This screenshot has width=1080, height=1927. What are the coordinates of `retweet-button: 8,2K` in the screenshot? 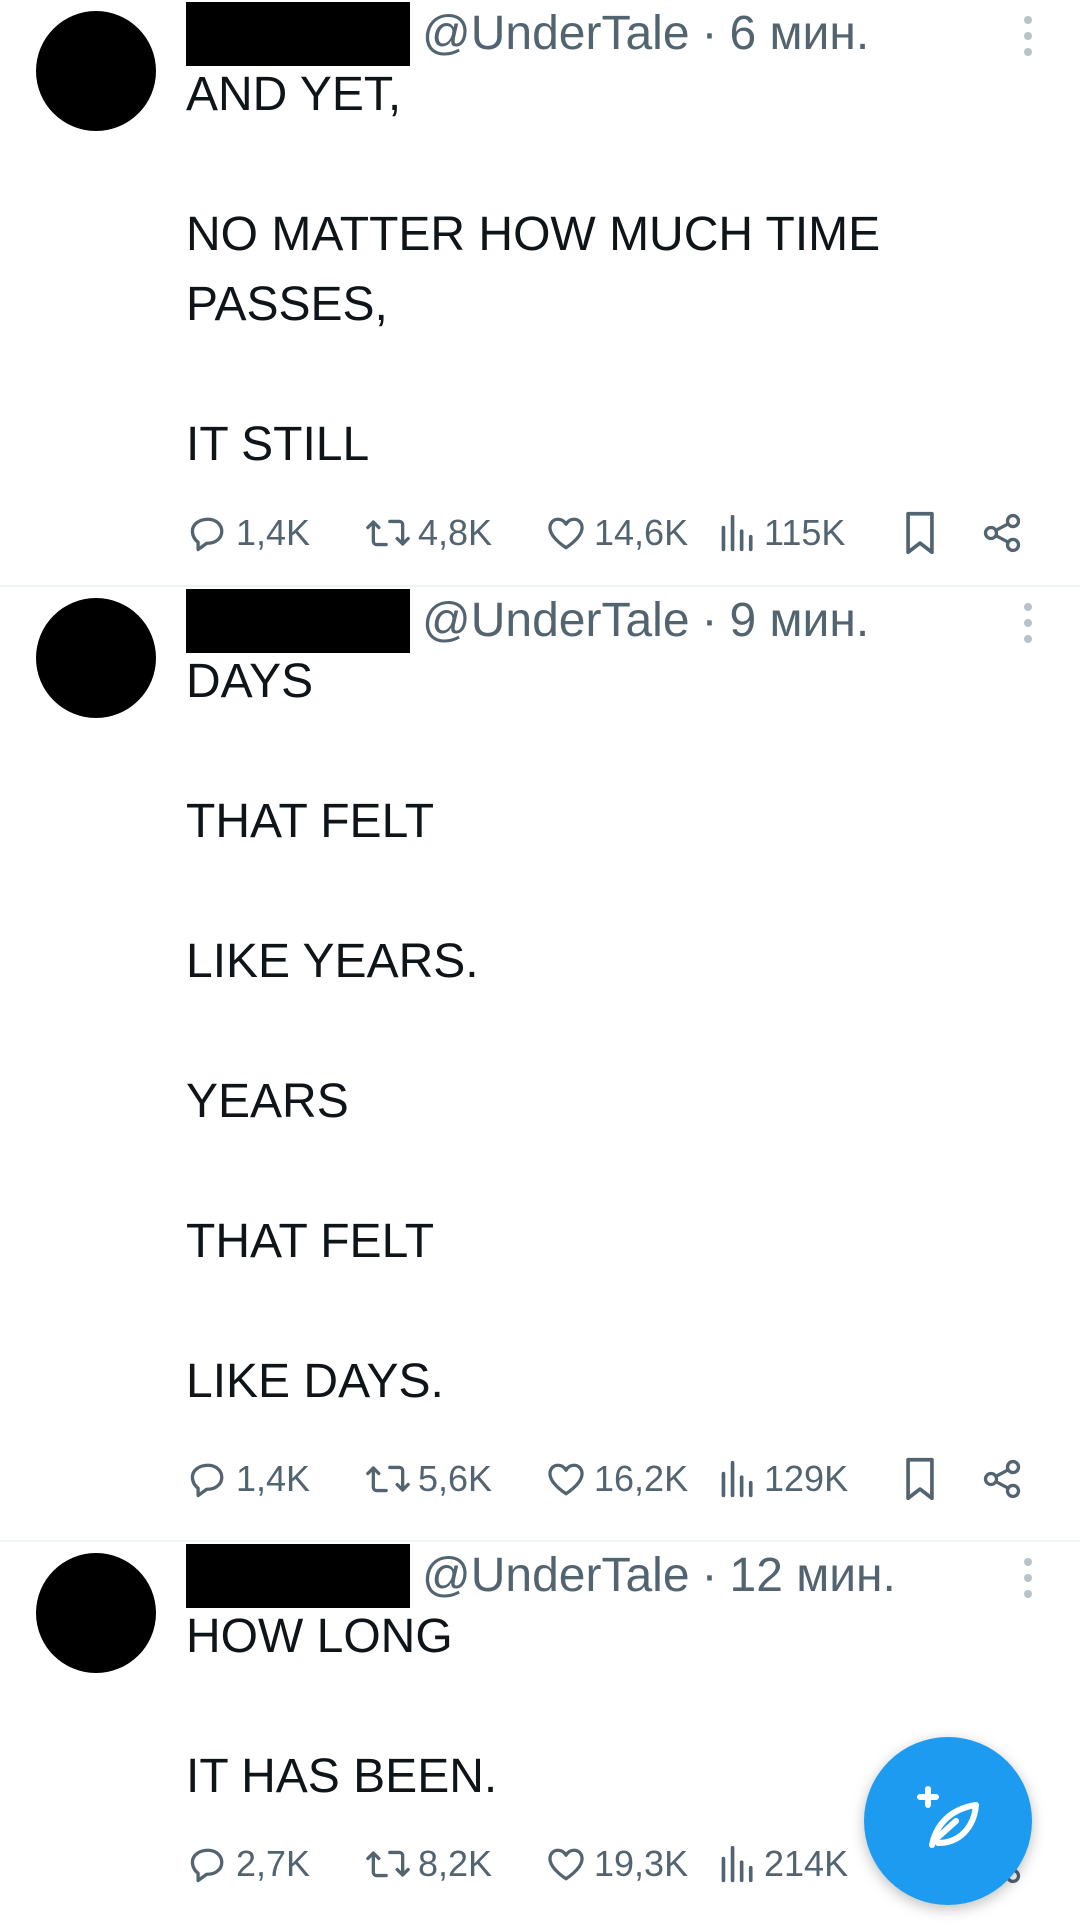 It's located at (428, 1864).